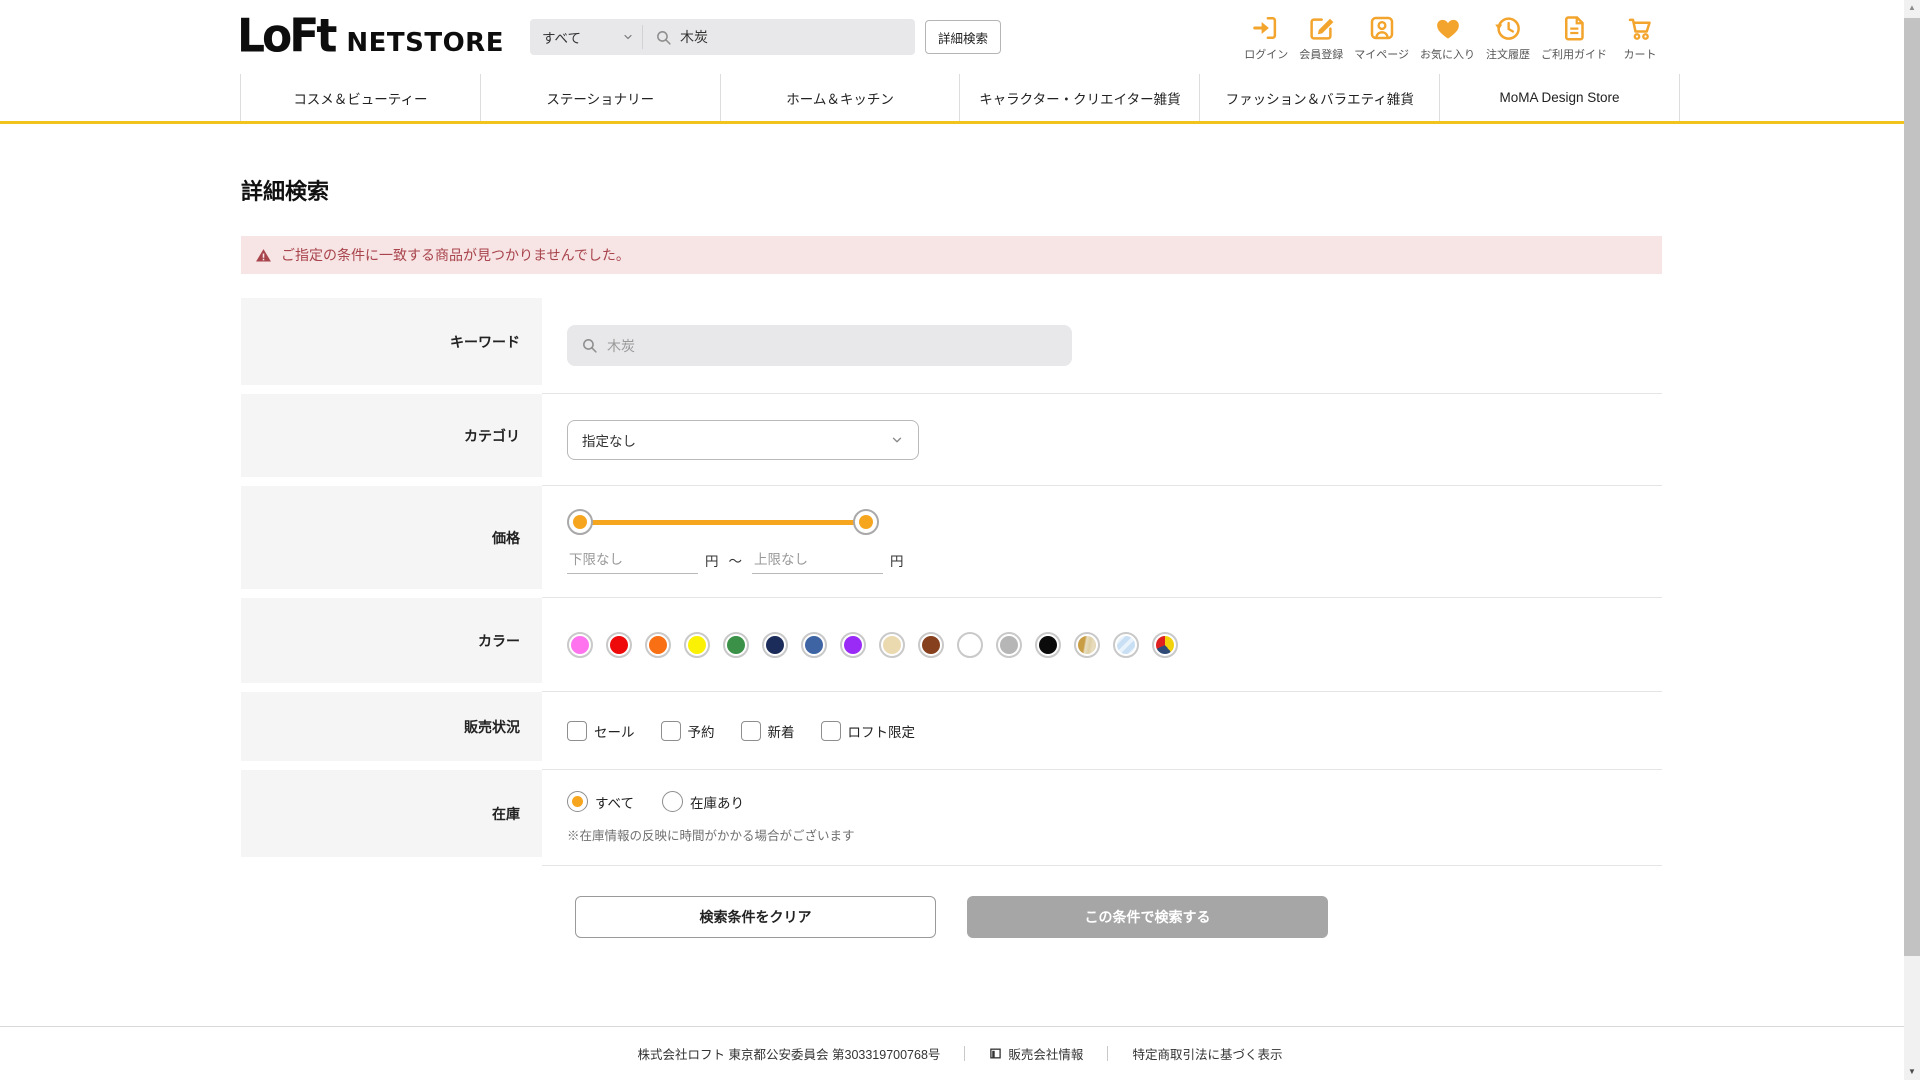  I want to click on keyword-field, so click(819, 345).